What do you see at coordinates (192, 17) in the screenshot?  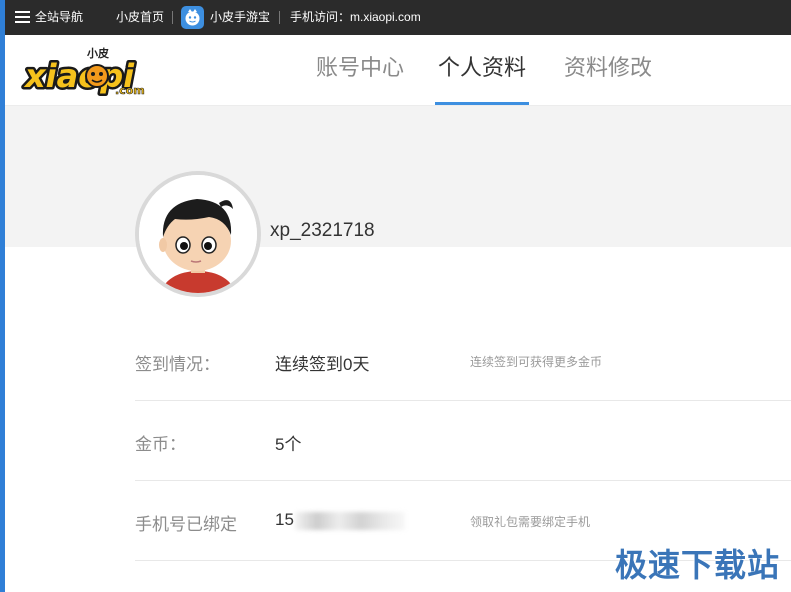 I see `phone-app-icon` at bounding box center [192, 17].